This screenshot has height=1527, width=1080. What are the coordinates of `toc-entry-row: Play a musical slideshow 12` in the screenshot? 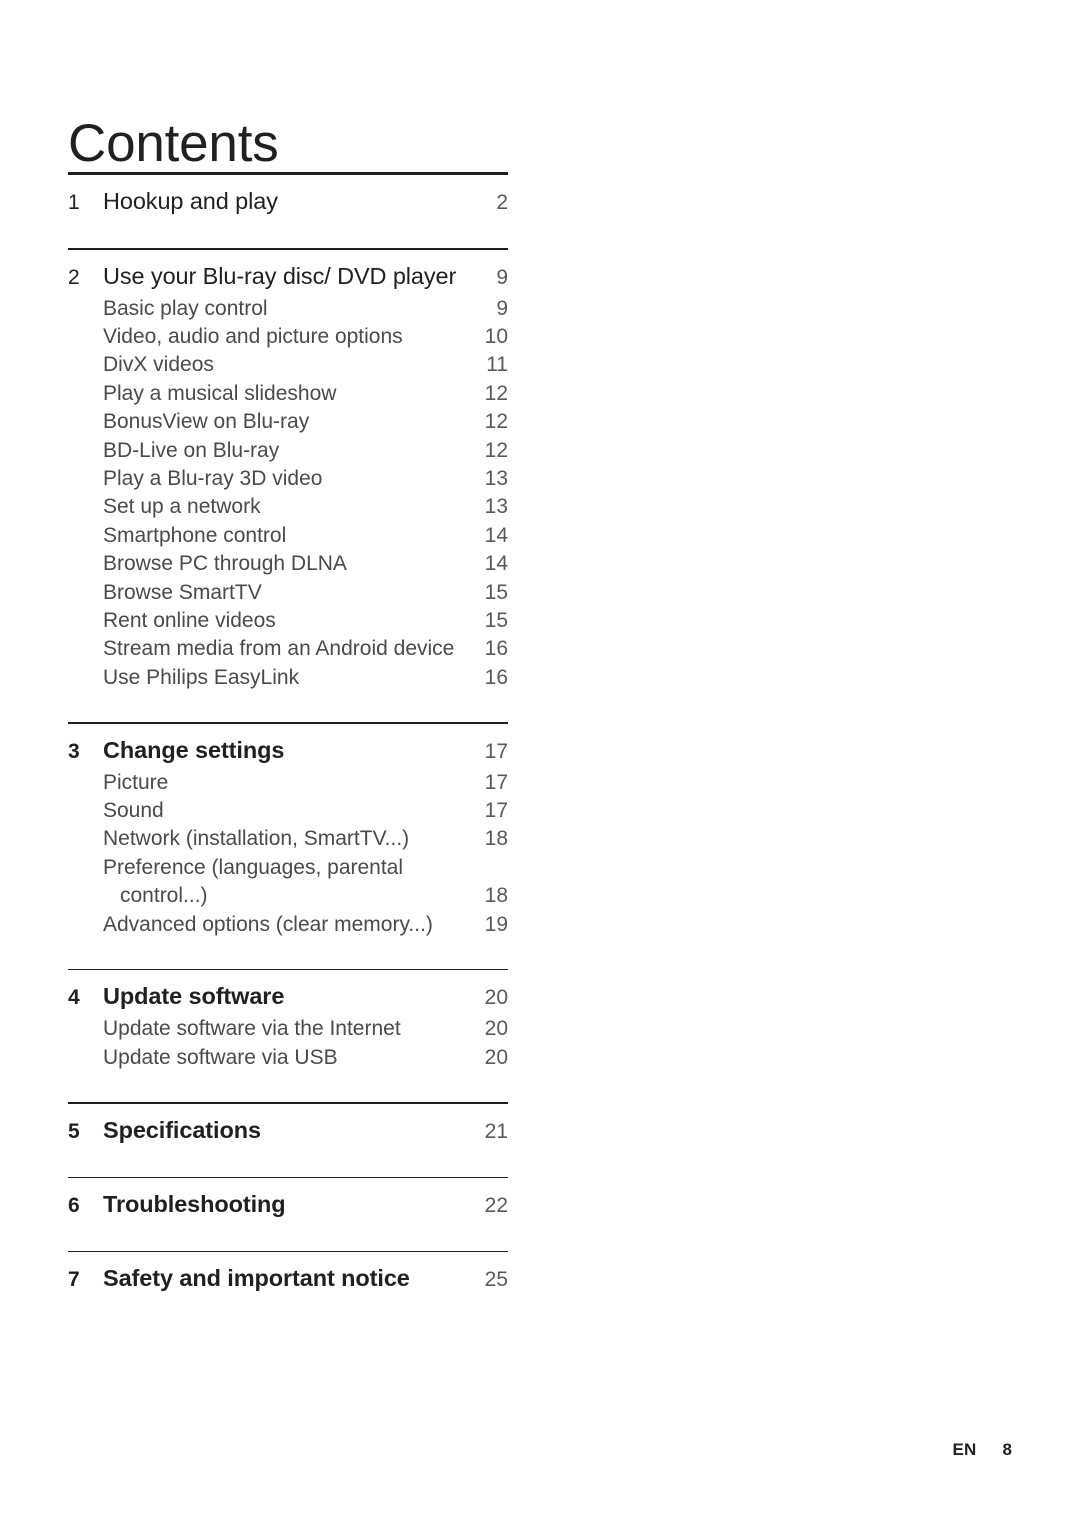 It's located at (288, 394).